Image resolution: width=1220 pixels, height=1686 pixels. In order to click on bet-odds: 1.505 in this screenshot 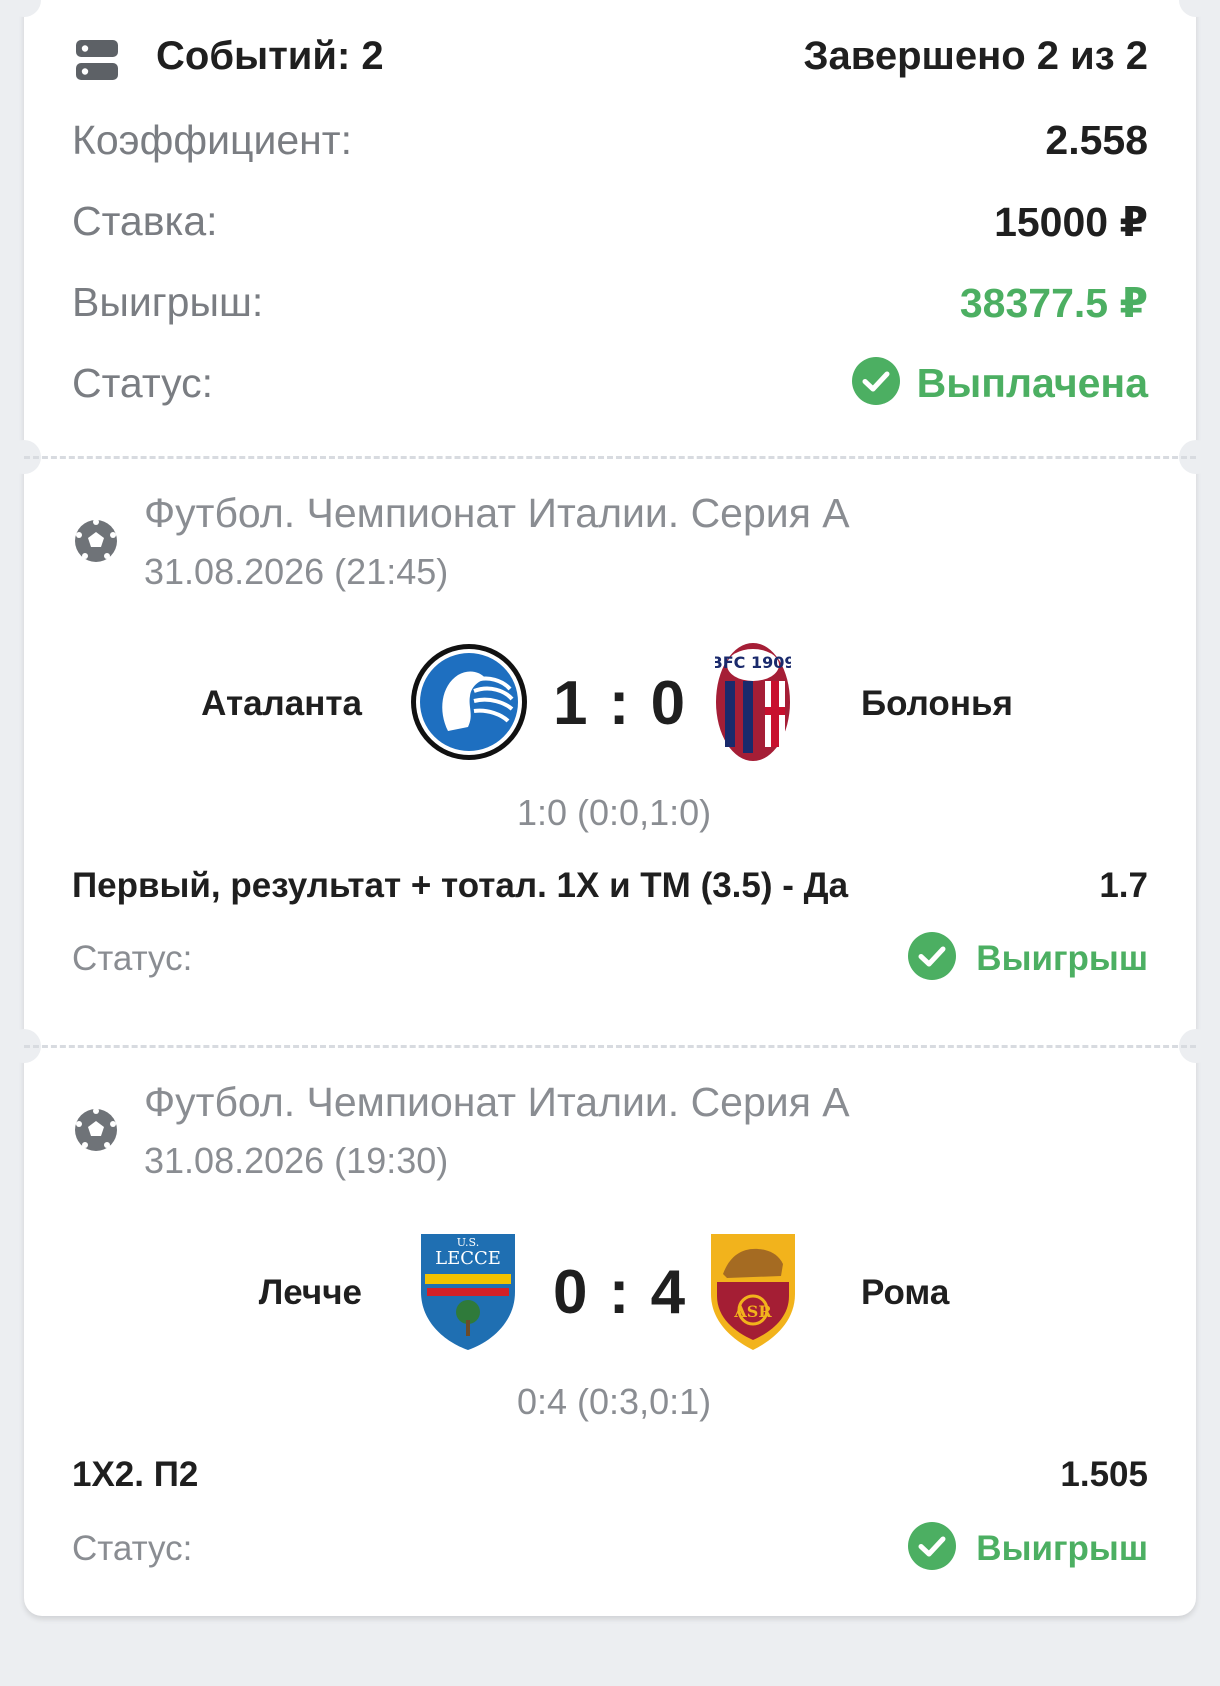, I will do `click(1104, 1474)`.